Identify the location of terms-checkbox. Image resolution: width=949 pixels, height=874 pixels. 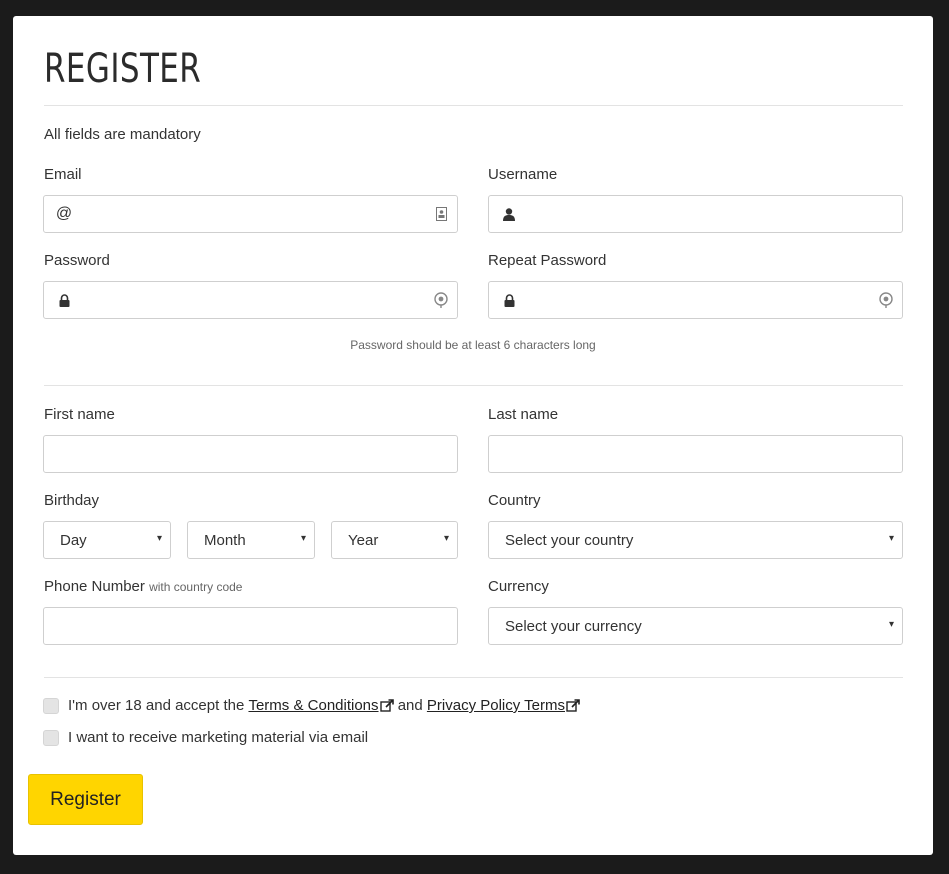
(51, 705).